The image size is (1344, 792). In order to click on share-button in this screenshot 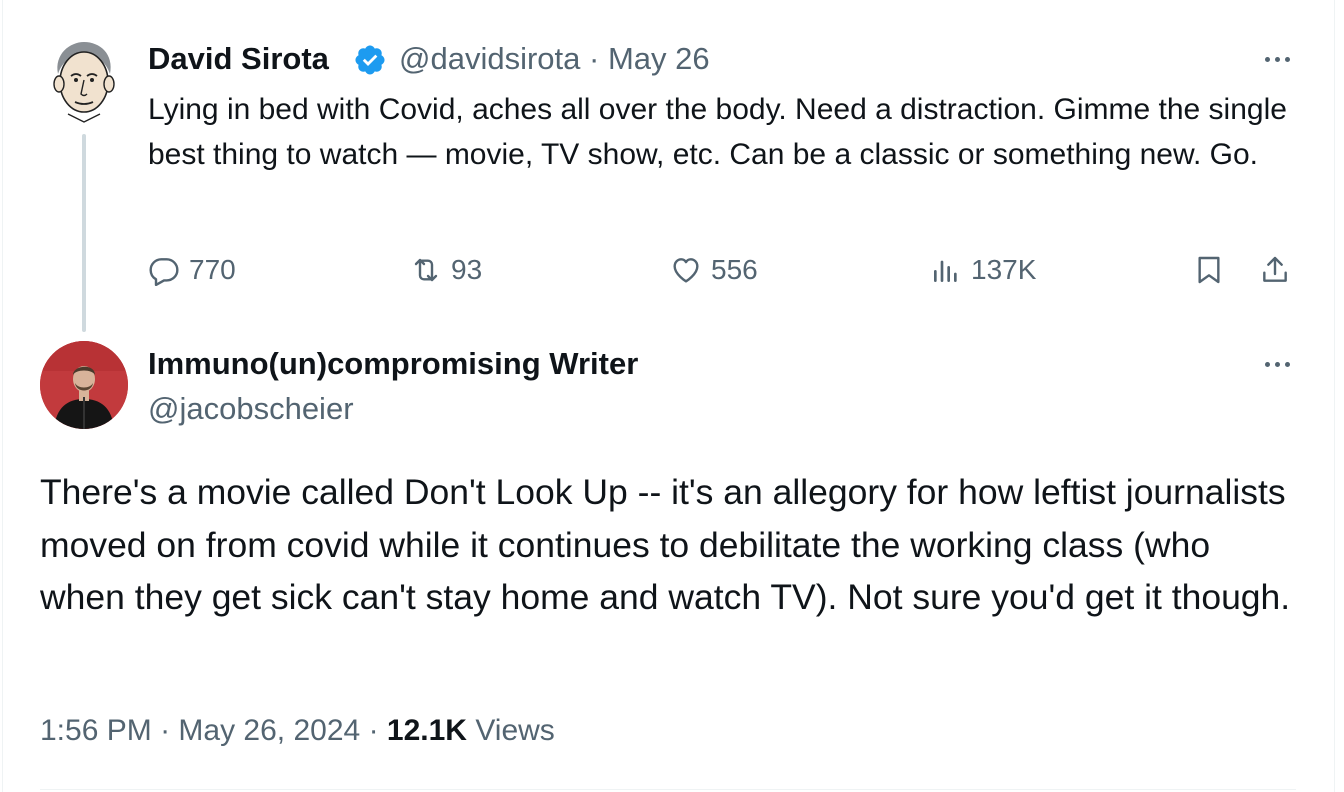, I will do `click(1275, 270)`.